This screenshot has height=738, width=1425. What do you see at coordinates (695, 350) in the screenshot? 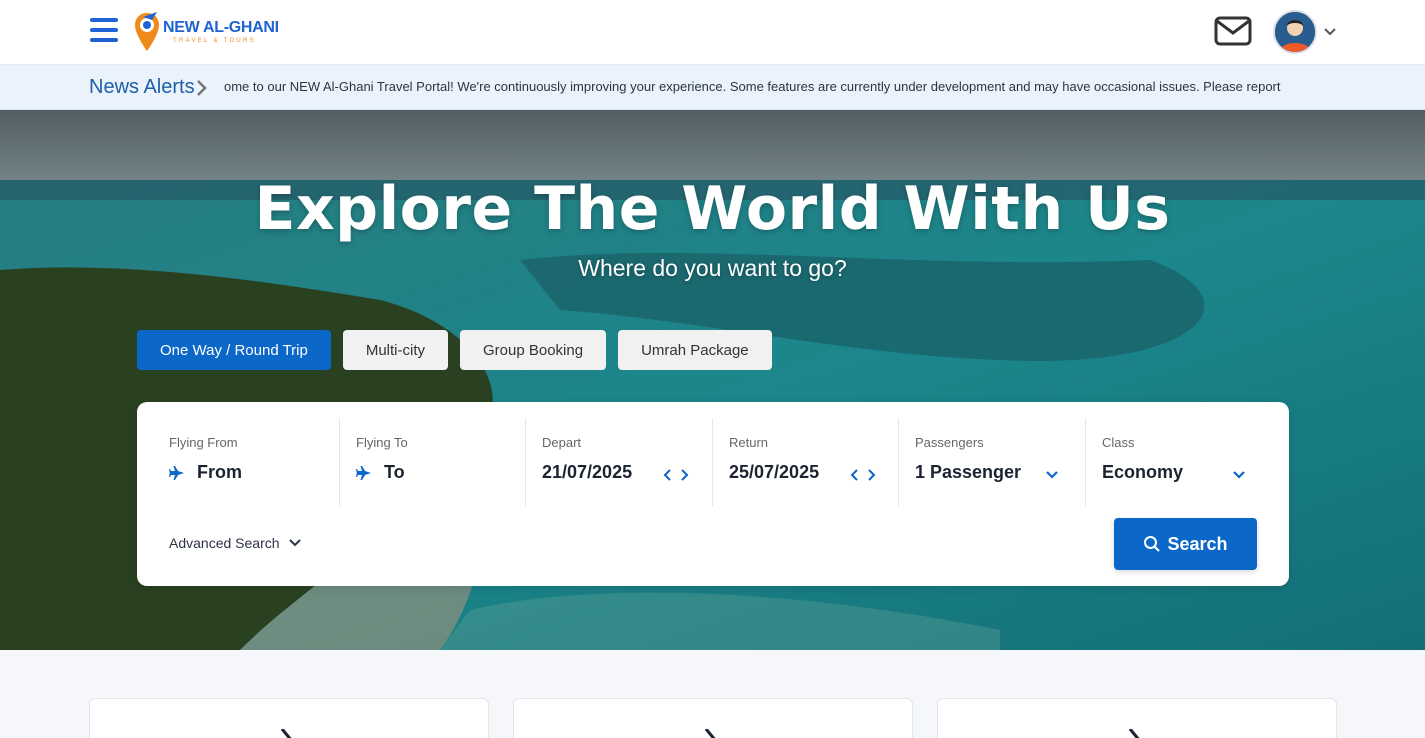
I see `tab-umrah-package: Umrah Package` at bounding box center [695, 350].